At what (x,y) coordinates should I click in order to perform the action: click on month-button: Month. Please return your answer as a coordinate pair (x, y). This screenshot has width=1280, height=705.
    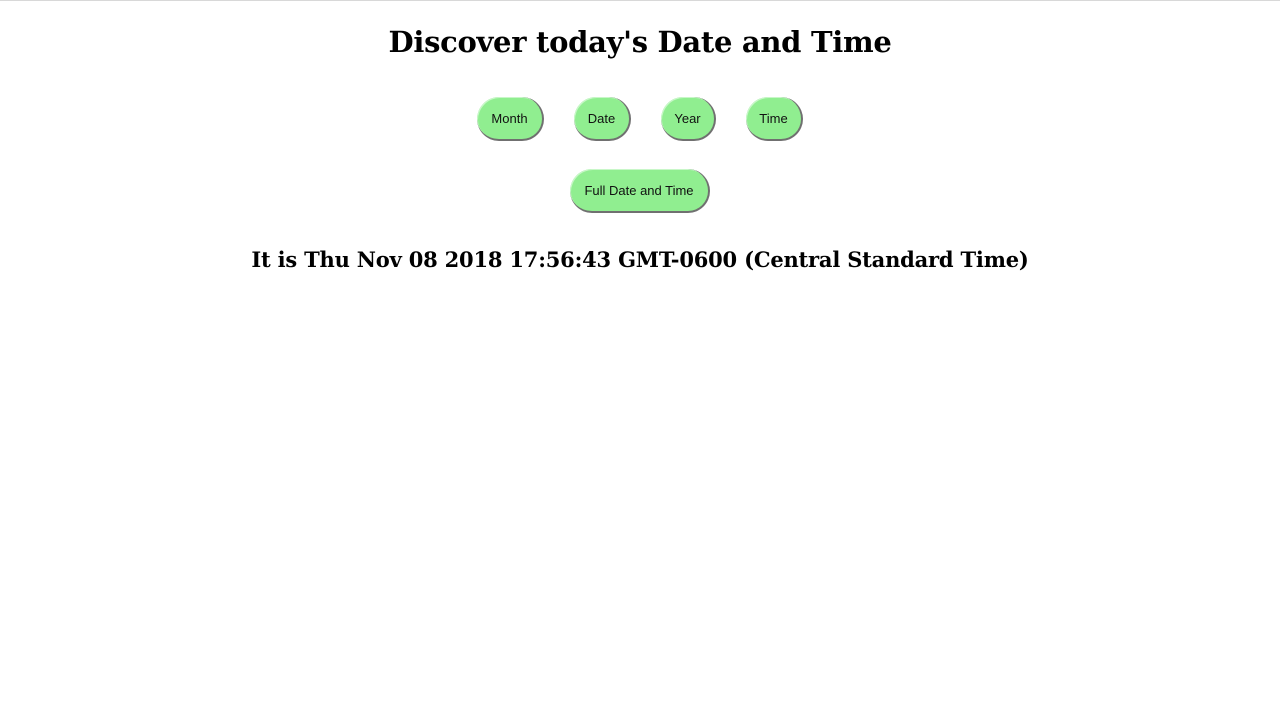
    Looking at the image, I should click on (510, 119).